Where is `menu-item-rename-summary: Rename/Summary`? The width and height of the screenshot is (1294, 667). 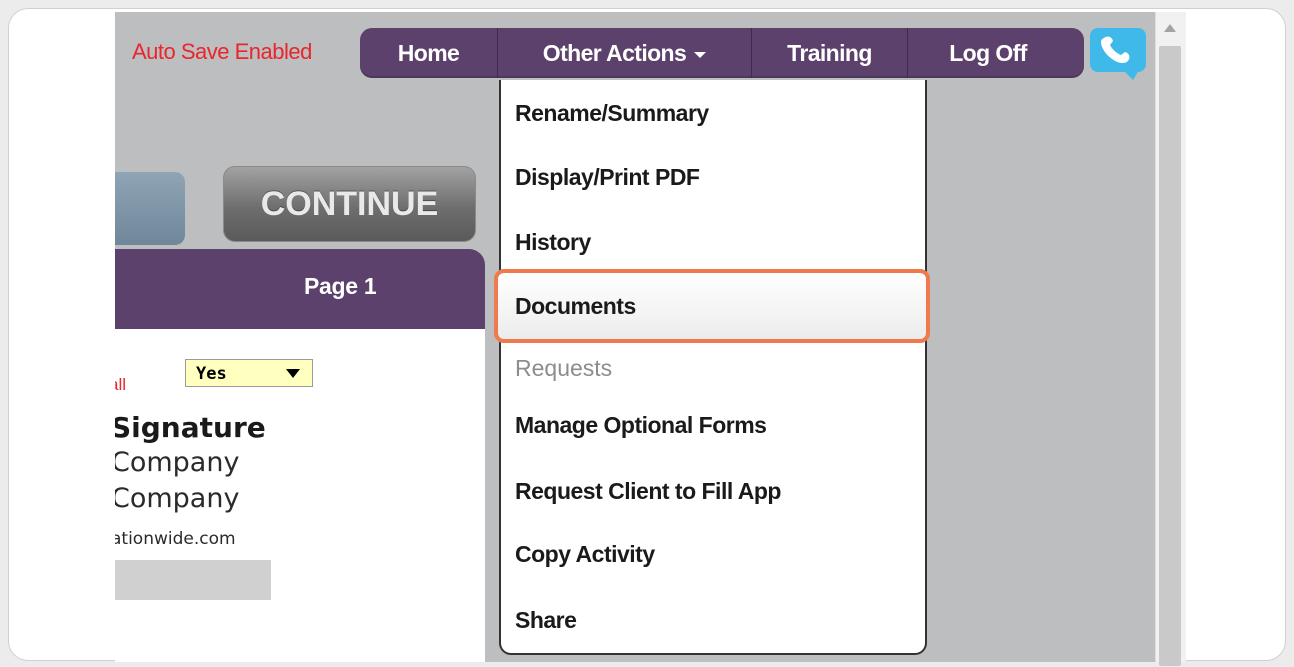
menu-item-rename-summary: Rename/Summary is located at coordinates (612, 113).